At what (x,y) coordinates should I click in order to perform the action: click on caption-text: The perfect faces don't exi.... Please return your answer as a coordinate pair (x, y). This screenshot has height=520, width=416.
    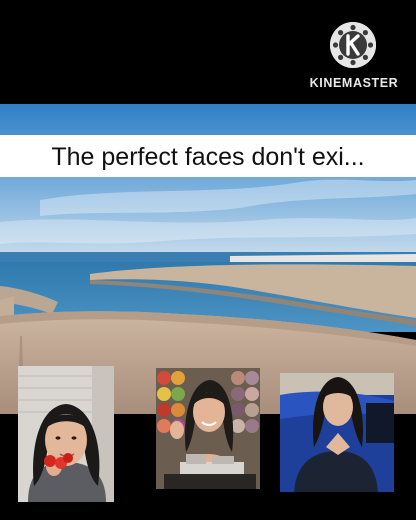
    Looking at the image, I should click on (208, 157).